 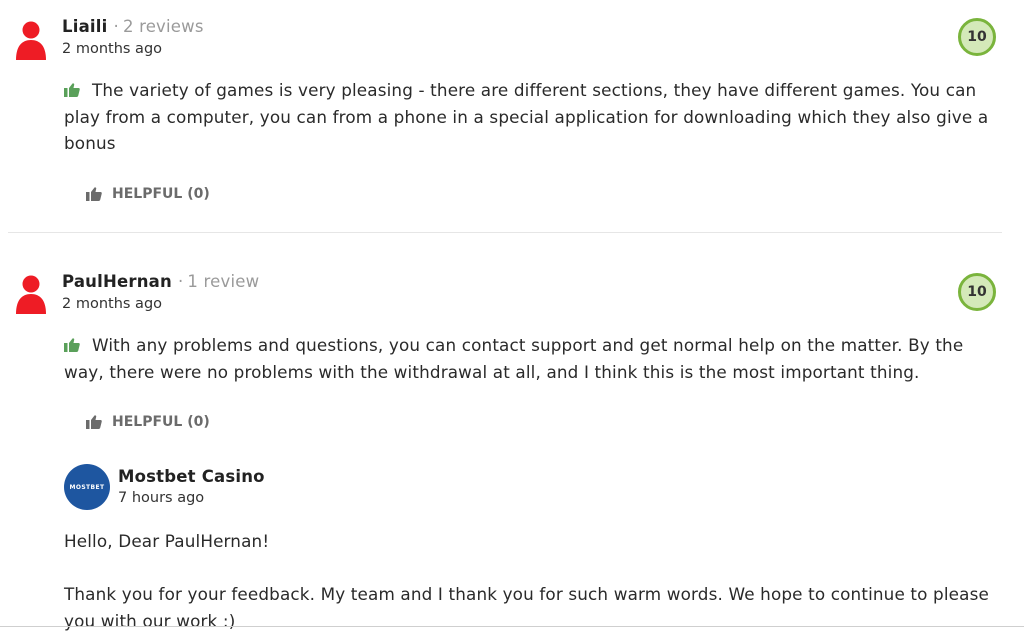 I want to click on logo-text: MOSTBET, so click(x=87, y=487).